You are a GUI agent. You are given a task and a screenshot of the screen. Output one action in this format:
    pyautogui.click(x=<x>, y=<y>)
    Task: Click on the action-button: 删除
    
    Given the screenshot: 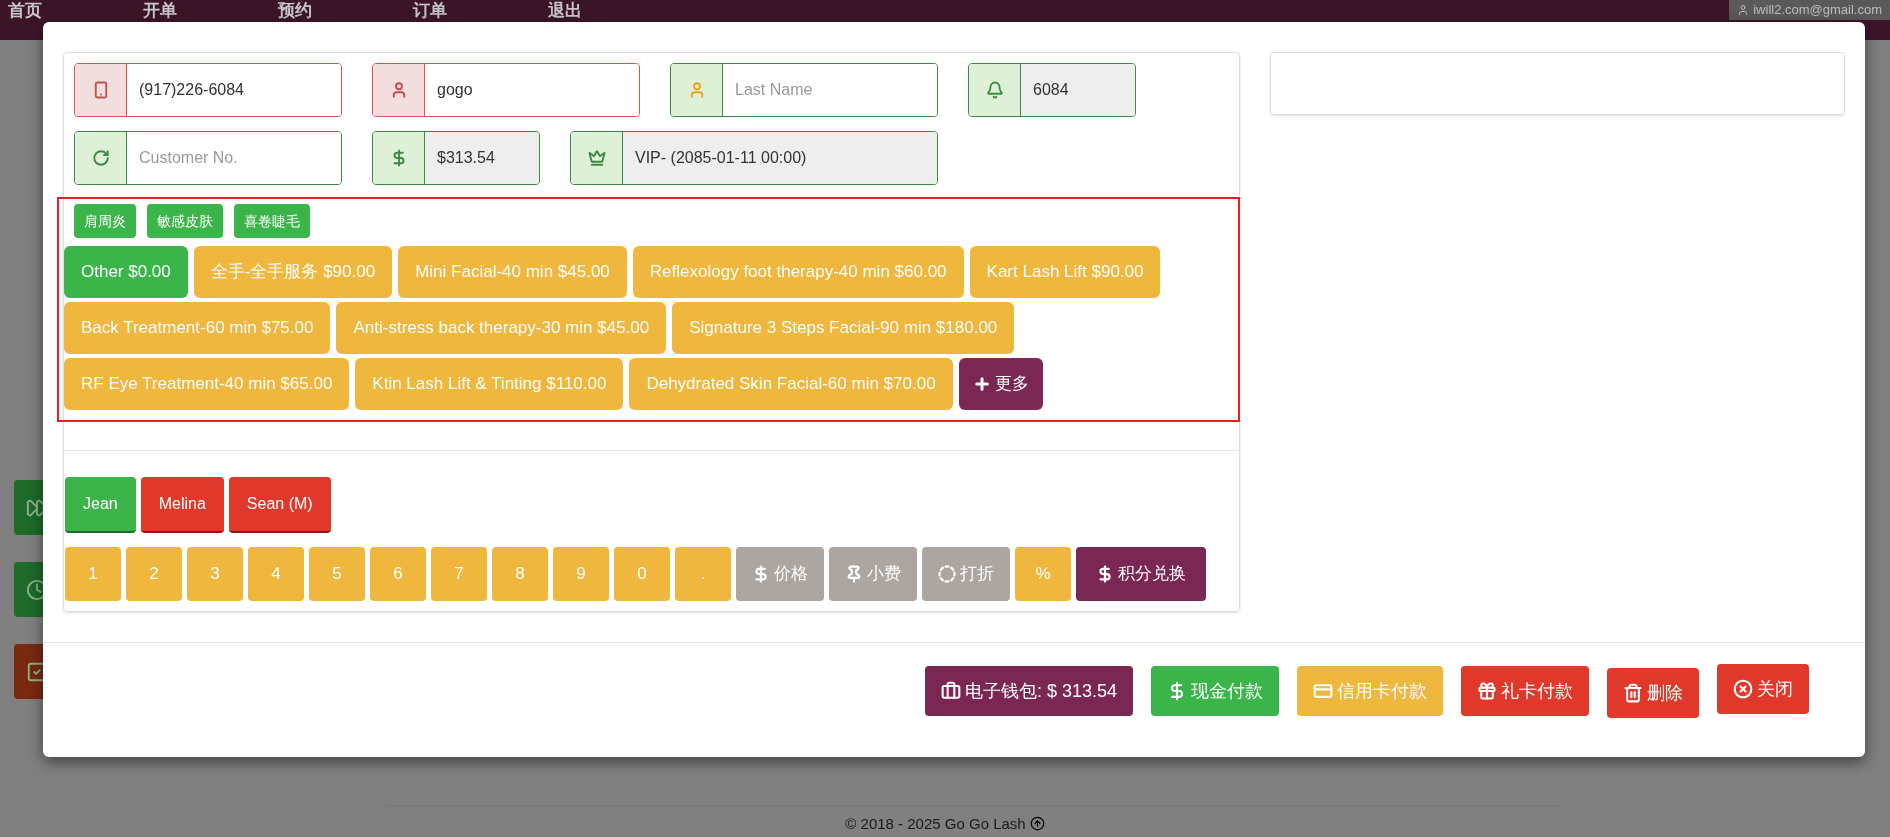 What is the action you would take?
    pyautogui.click(x=1653, y=693)
    